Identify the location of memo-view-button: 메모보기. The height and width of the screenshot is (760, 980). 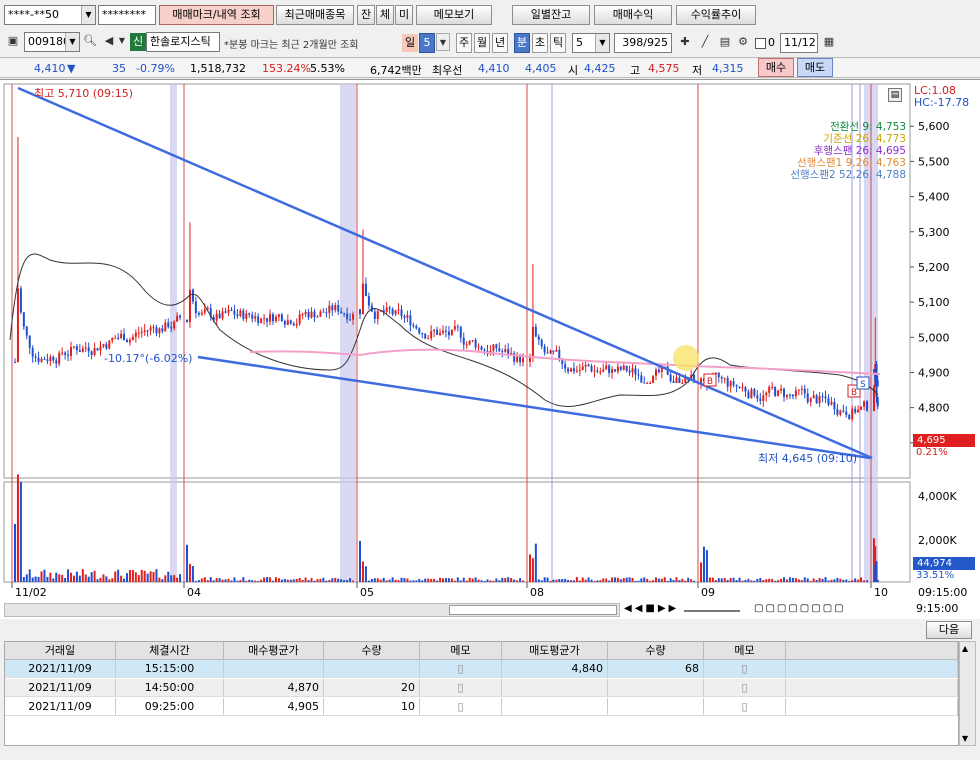
(454, 15).